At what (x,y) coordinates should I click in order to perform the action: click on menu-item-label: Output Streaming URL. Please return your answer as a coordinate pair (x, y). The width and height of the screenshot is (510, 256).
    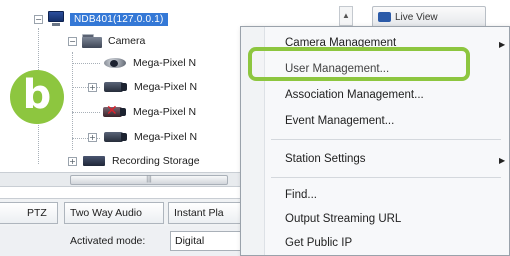
    Looking at the image, I should click on (343, 219).